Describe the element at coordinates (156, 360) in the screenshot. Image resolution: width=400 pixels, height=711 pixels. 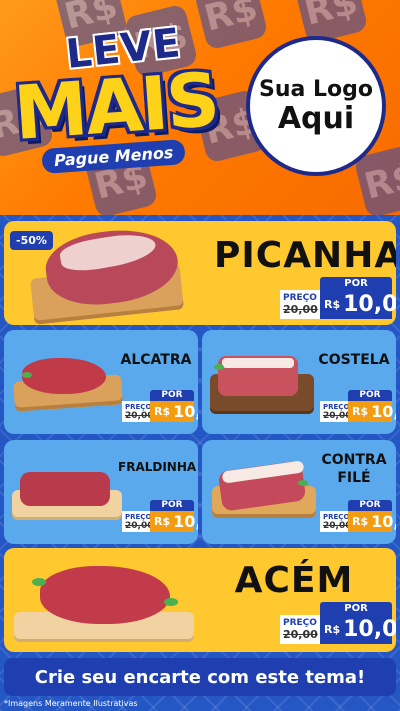
I see `product-name: ALCATRA` at that location.